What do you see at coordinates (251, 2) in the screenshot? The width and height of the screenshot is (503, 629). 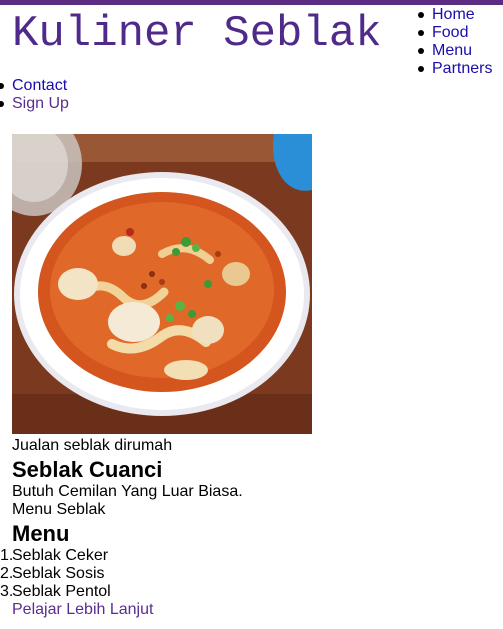 I see `top-accent-bar` at bounding box center [251, 2].